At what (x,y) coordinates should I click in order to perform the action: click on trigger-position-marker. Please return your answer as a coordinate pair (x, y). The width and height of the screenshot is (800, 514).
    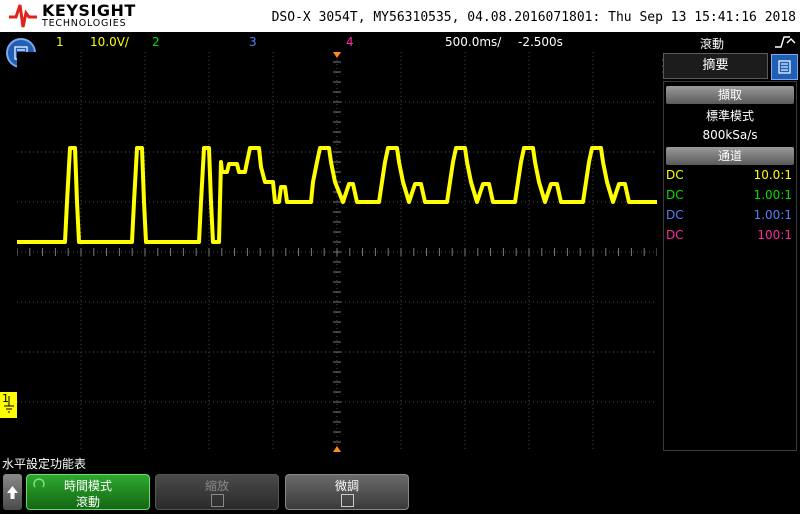
    Looking at the image, I should click on (337, 55).